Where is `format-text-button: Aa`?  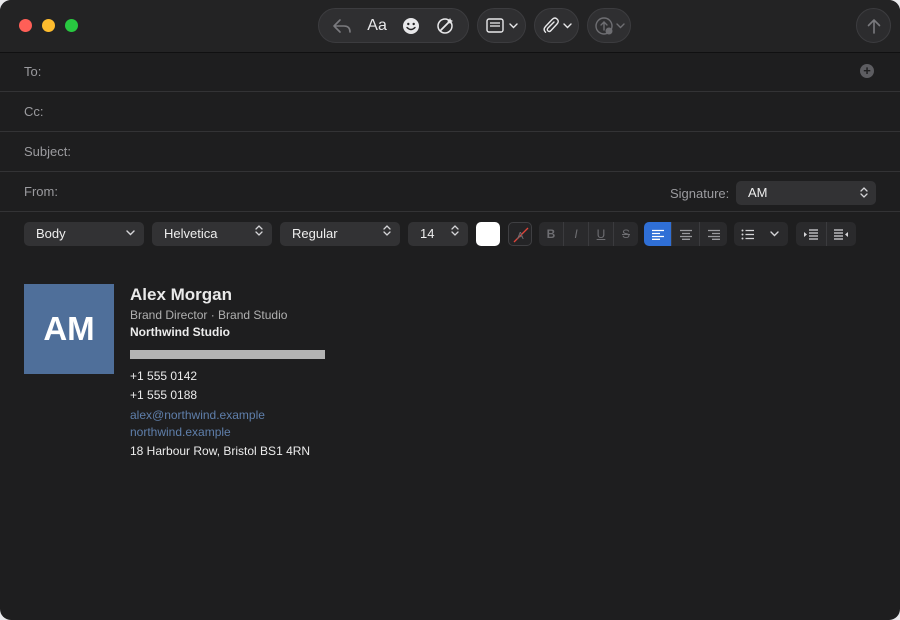 format-text-button: Aa is located at coordinates (377, 26).